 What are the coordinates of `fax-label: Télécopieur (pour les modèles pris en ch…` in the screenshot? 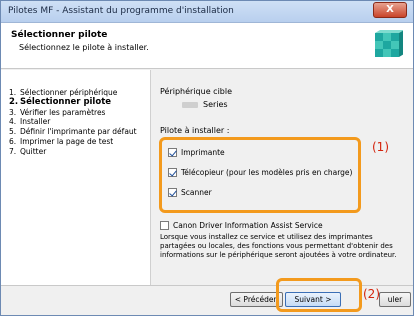 It's located at (267, 172).